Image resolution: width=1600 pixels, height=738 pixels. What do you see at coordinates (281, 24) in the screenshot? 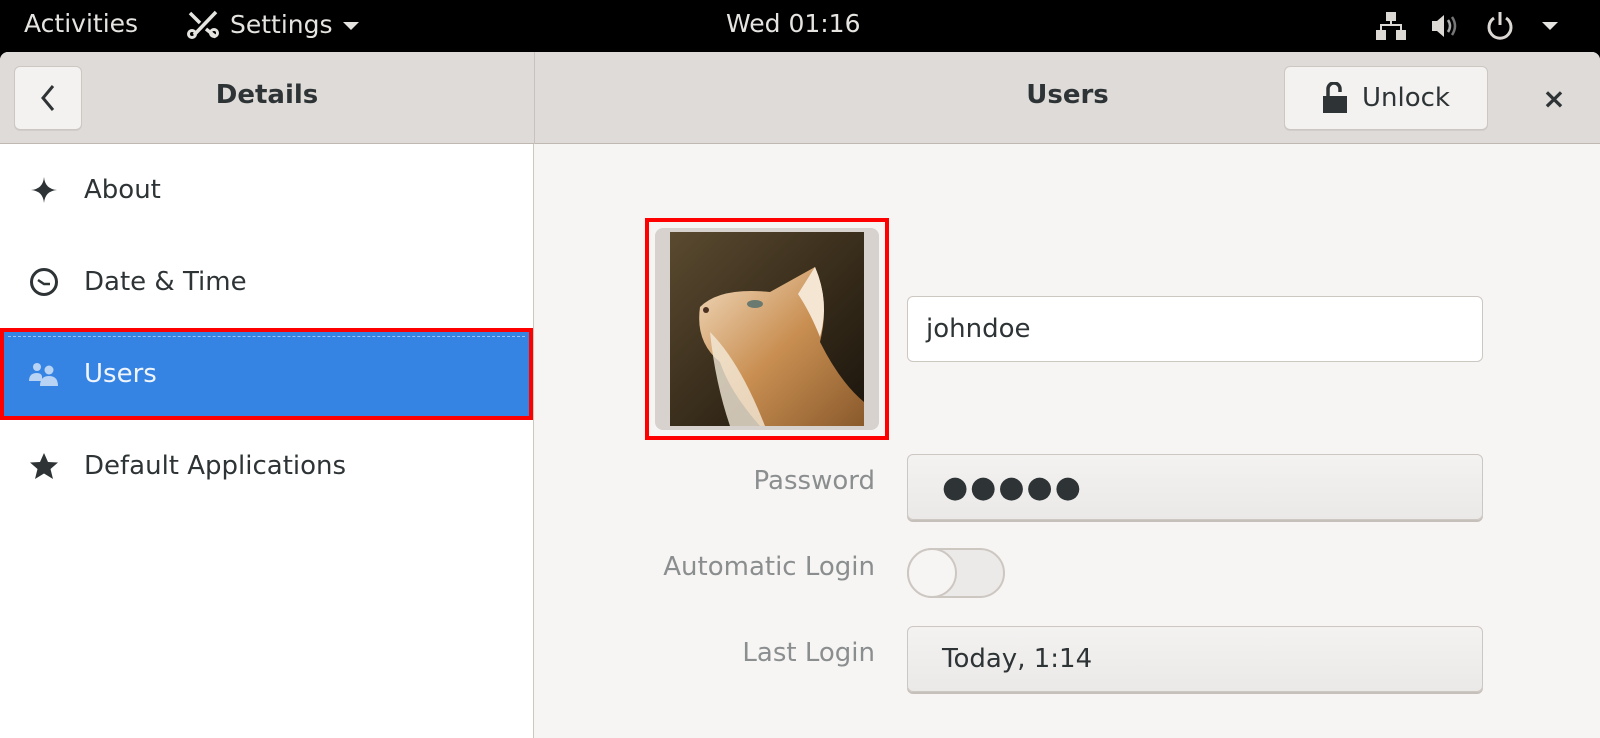
I see `app-menu-label: Settings` at bounding box center [281, 24].